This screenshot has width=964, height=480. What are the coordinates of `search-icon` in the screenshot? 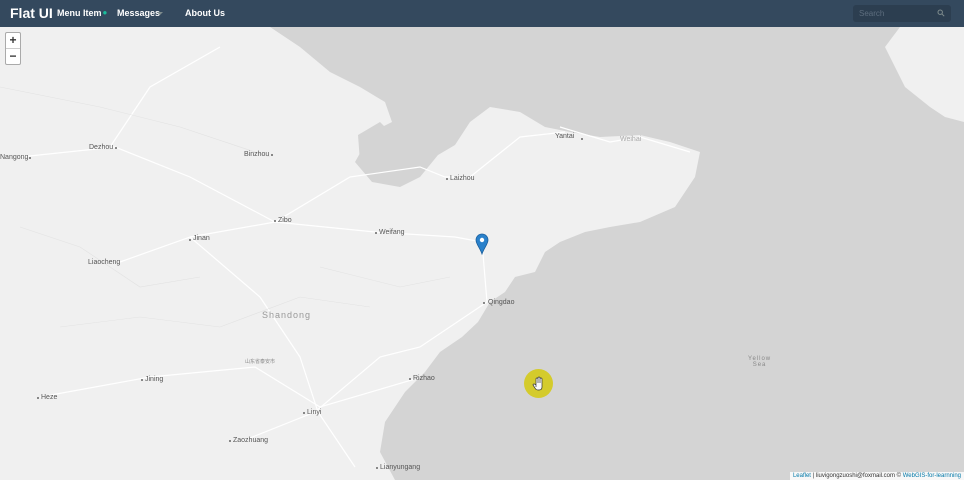 It's located at (941, 13).